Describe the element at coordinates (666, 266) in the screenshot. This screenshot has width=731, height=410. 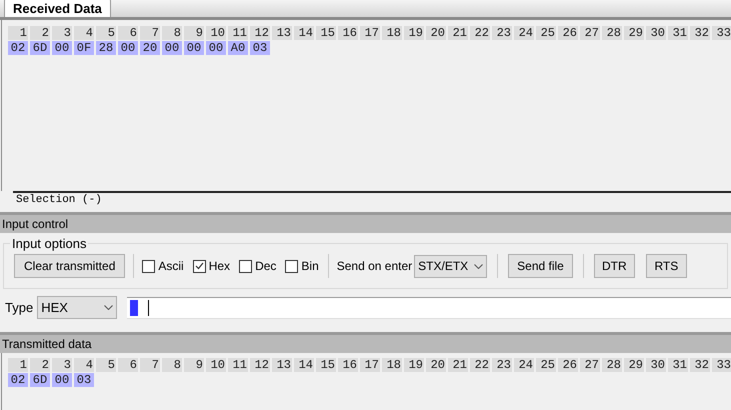
I see `line-control-button: RTS` at that location.